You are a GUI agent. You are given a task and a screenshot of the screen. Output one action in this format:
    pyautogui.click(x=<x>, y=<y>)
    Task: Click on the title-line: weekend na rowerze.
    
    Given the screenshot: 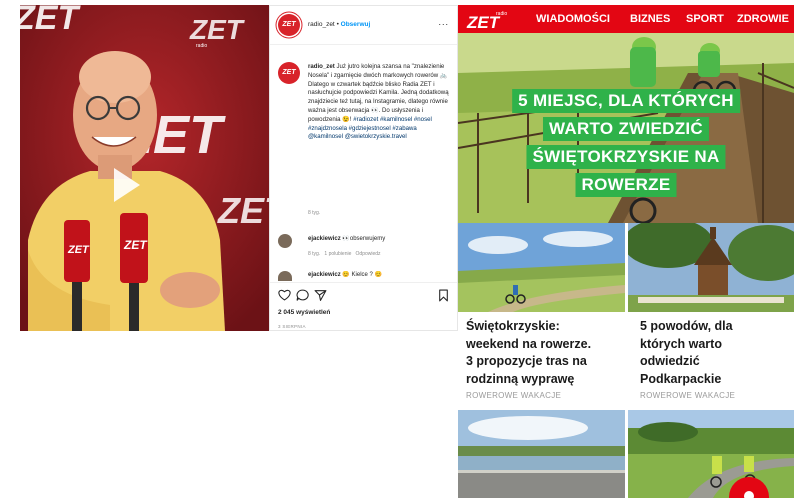 What is the action you would take?
    pyautogui.click(x=529, y=343)
    